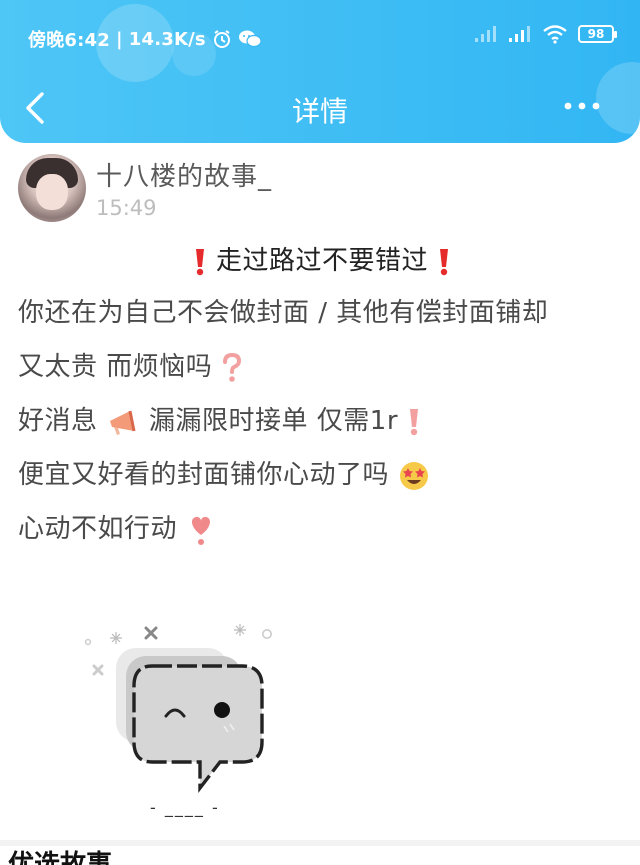 The width and height of the screenshot is (640, 865). I want to click on alarm-icon, so click(222, 39).